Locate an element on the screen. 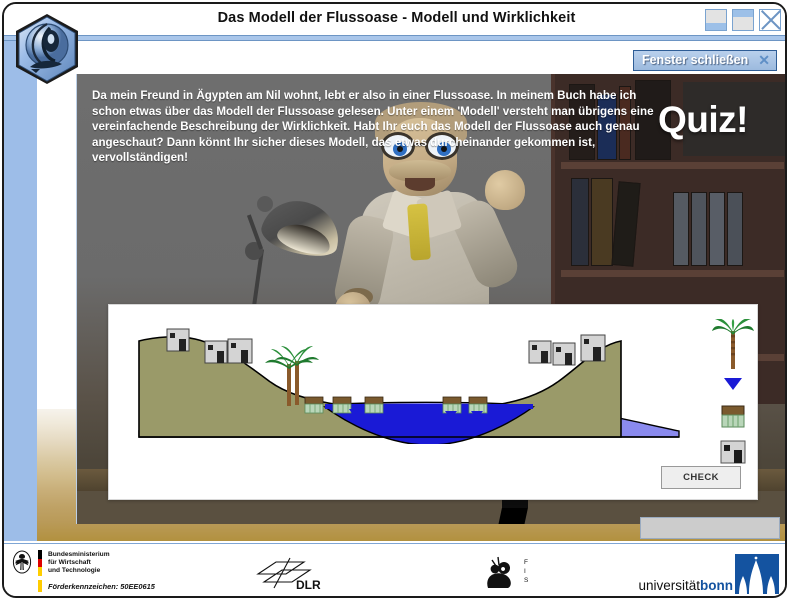 The image size is (789, 600). foerderkennzeichen: Förderkennzeichen: 50EE0615 is located at coordinates (83, 586).